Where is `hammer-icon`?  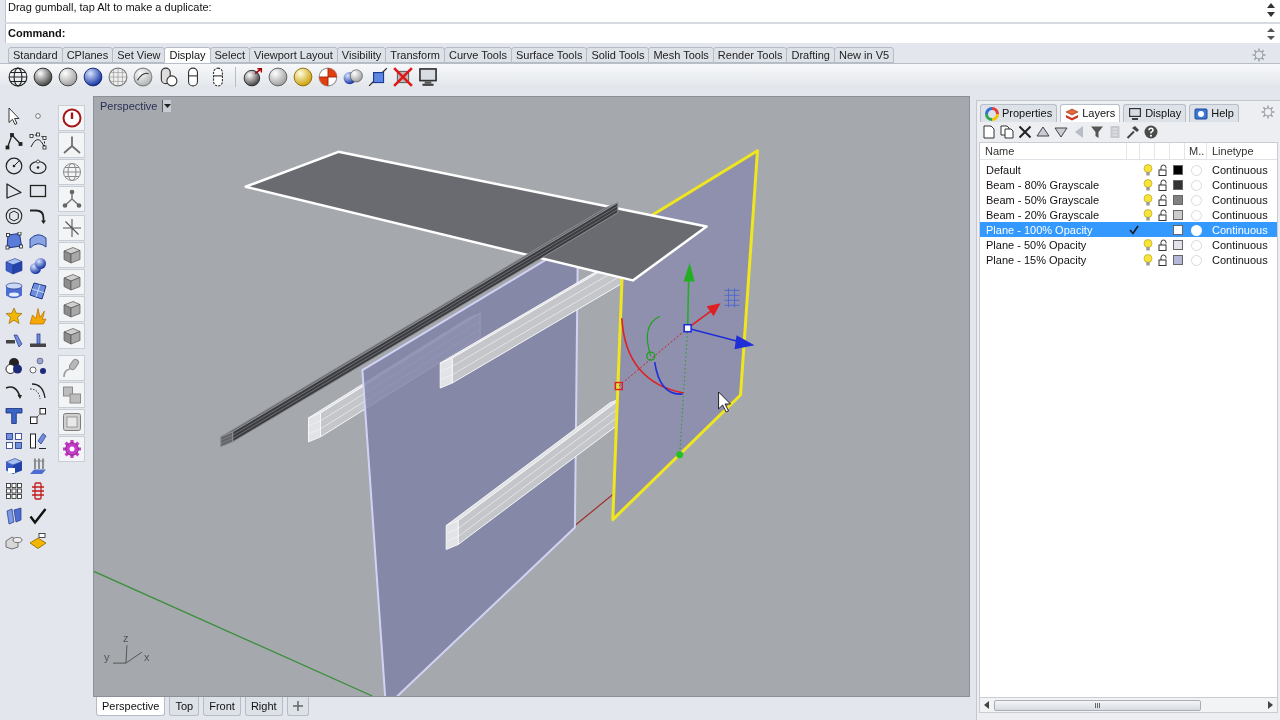 hammer-icon is located at coordinates (1133, 132).